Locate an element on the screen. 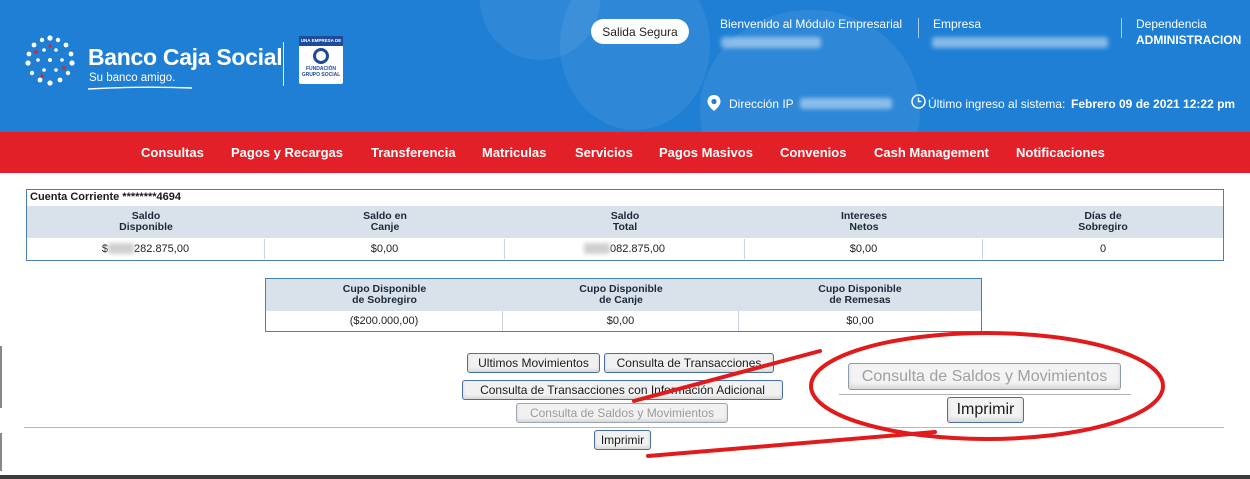  nav-servicios: Servicios is located at coordinates (604, 152).